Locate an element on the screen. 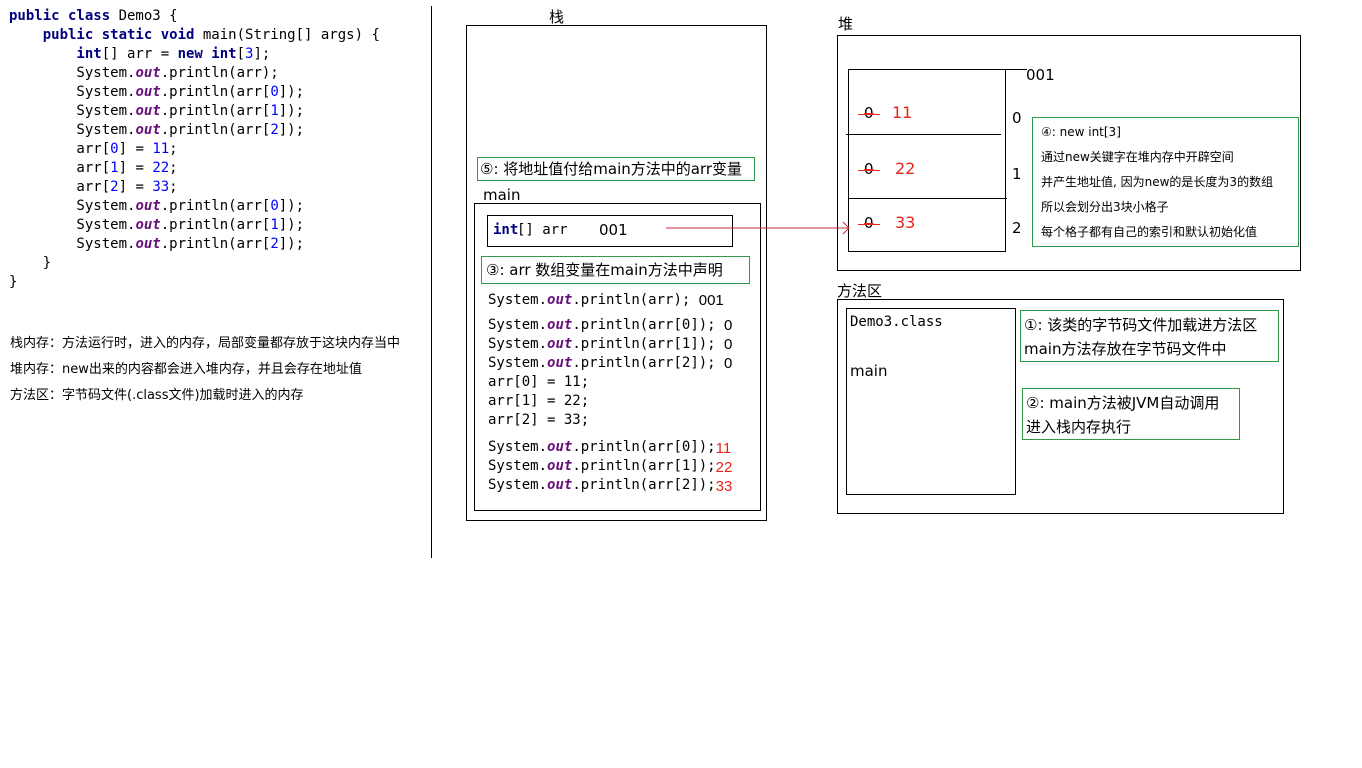 This screenshot has height=768, width=1362. reference-arrow is located at coordinates (758, 228).